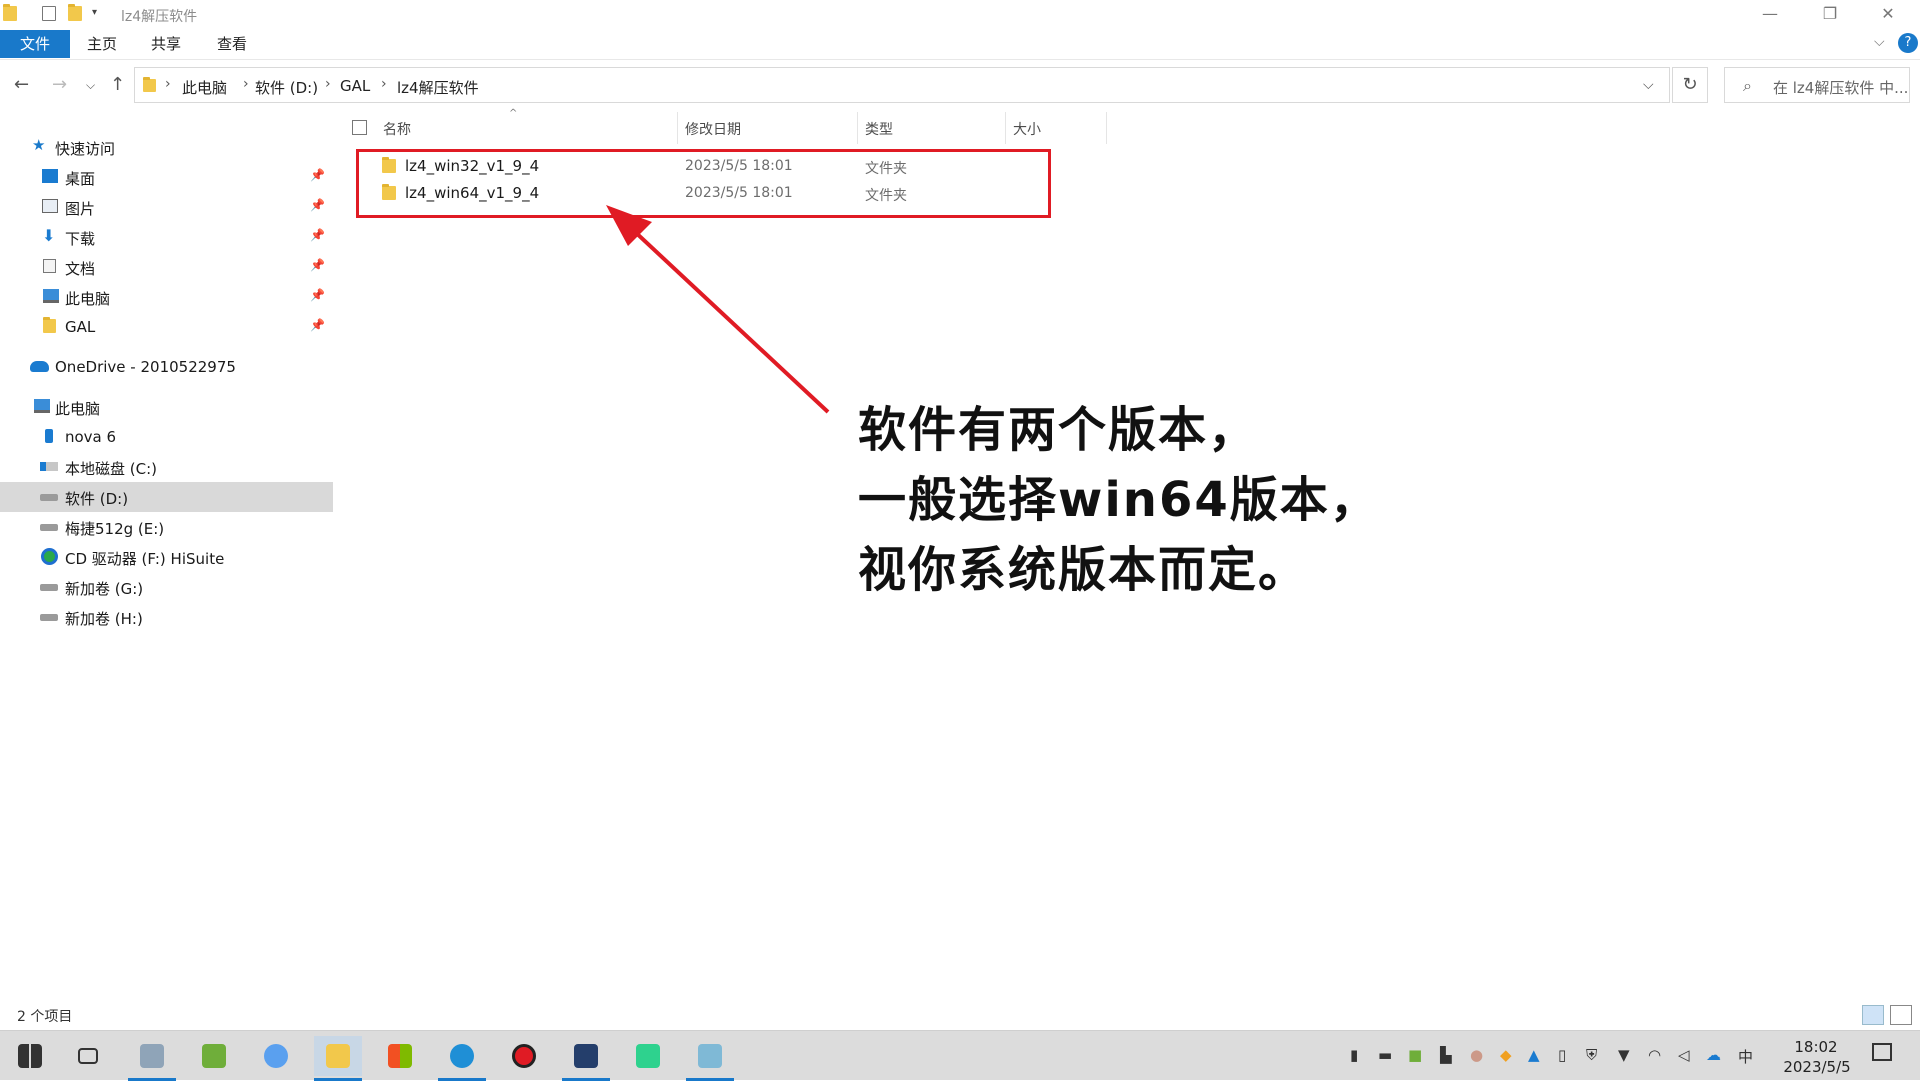  I want to click on select-all-checkbox, so click(359, 127).